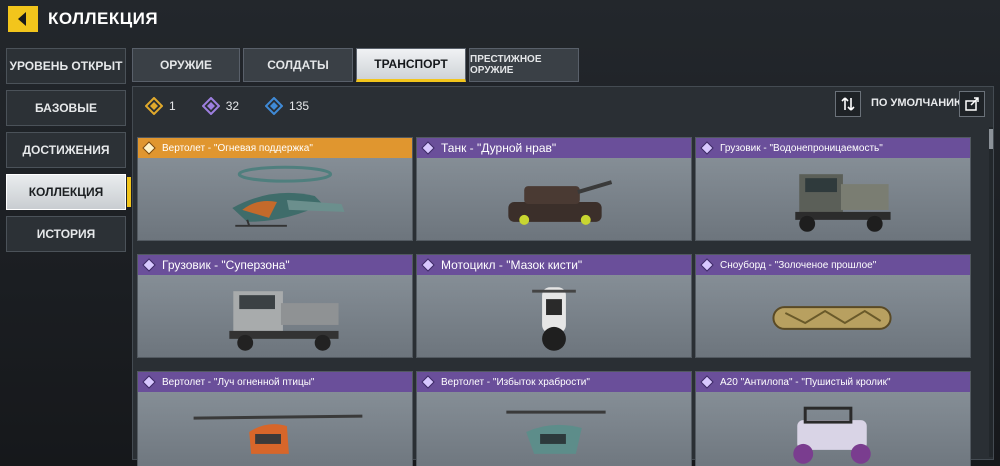 The width and height of the screenshot is (1000, 466). I want to click on tab-vehicles: ТРАНСПОРТ, so click(411, 65).